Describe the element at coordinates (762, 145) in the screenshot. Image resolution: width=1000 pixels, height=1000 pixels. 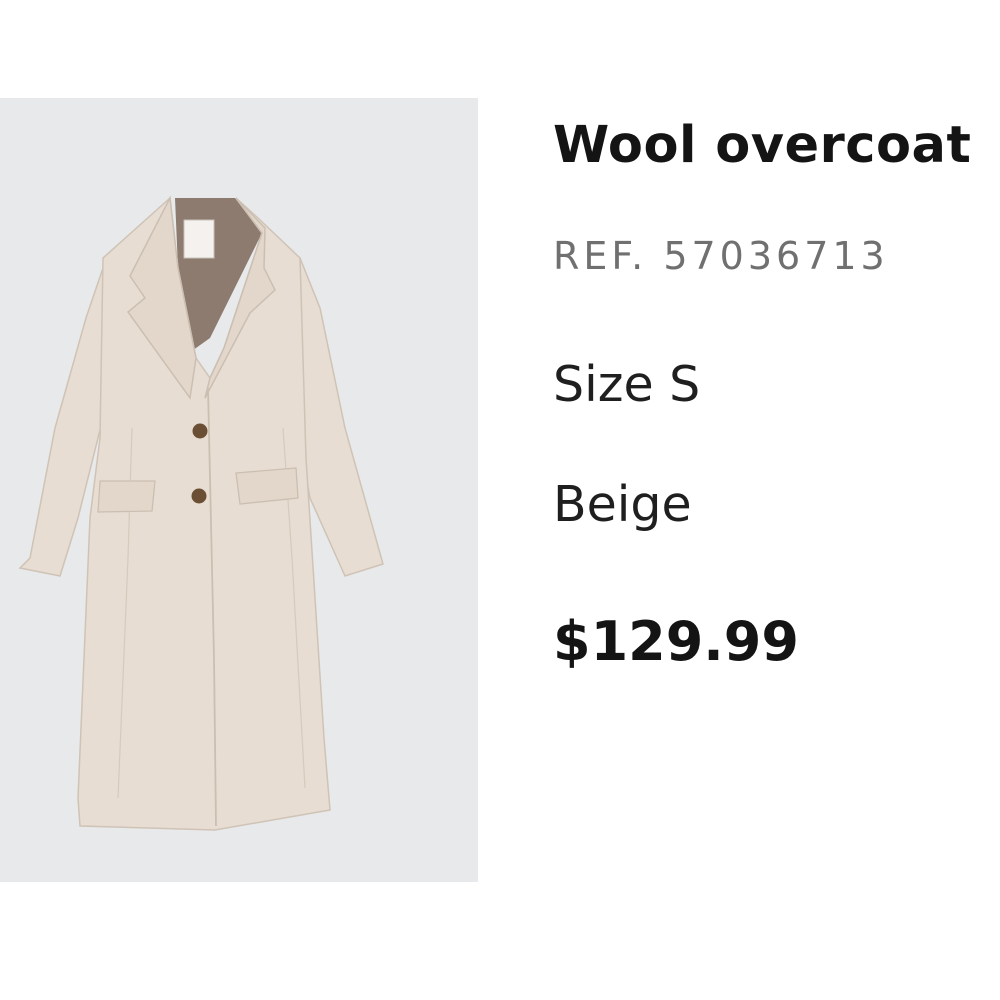
I see `product-title: Wool overcoat` at that location.